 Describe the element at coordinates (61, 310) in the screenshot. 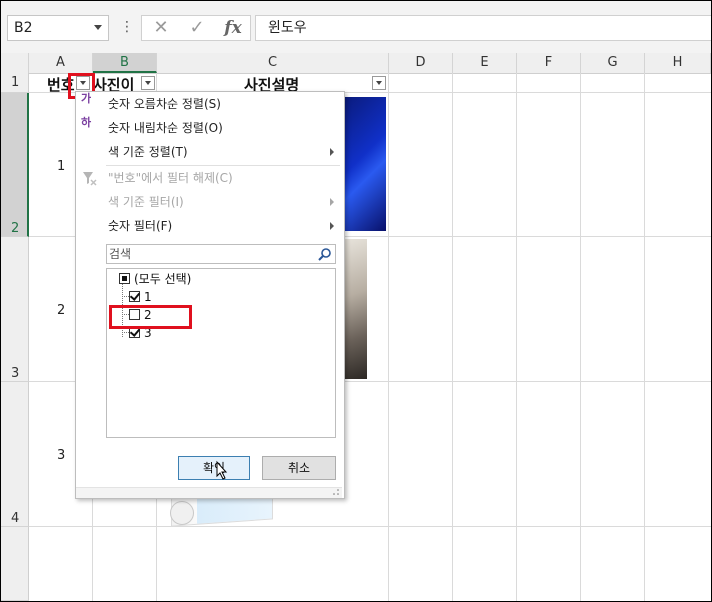

I see `cell-a3: 2` at that location.